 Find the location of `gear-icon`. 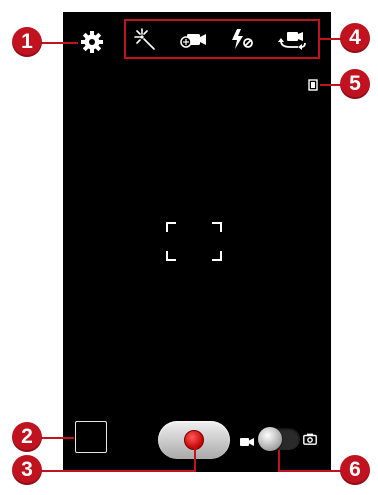

gear-icon is located at coordinates (92, 42).